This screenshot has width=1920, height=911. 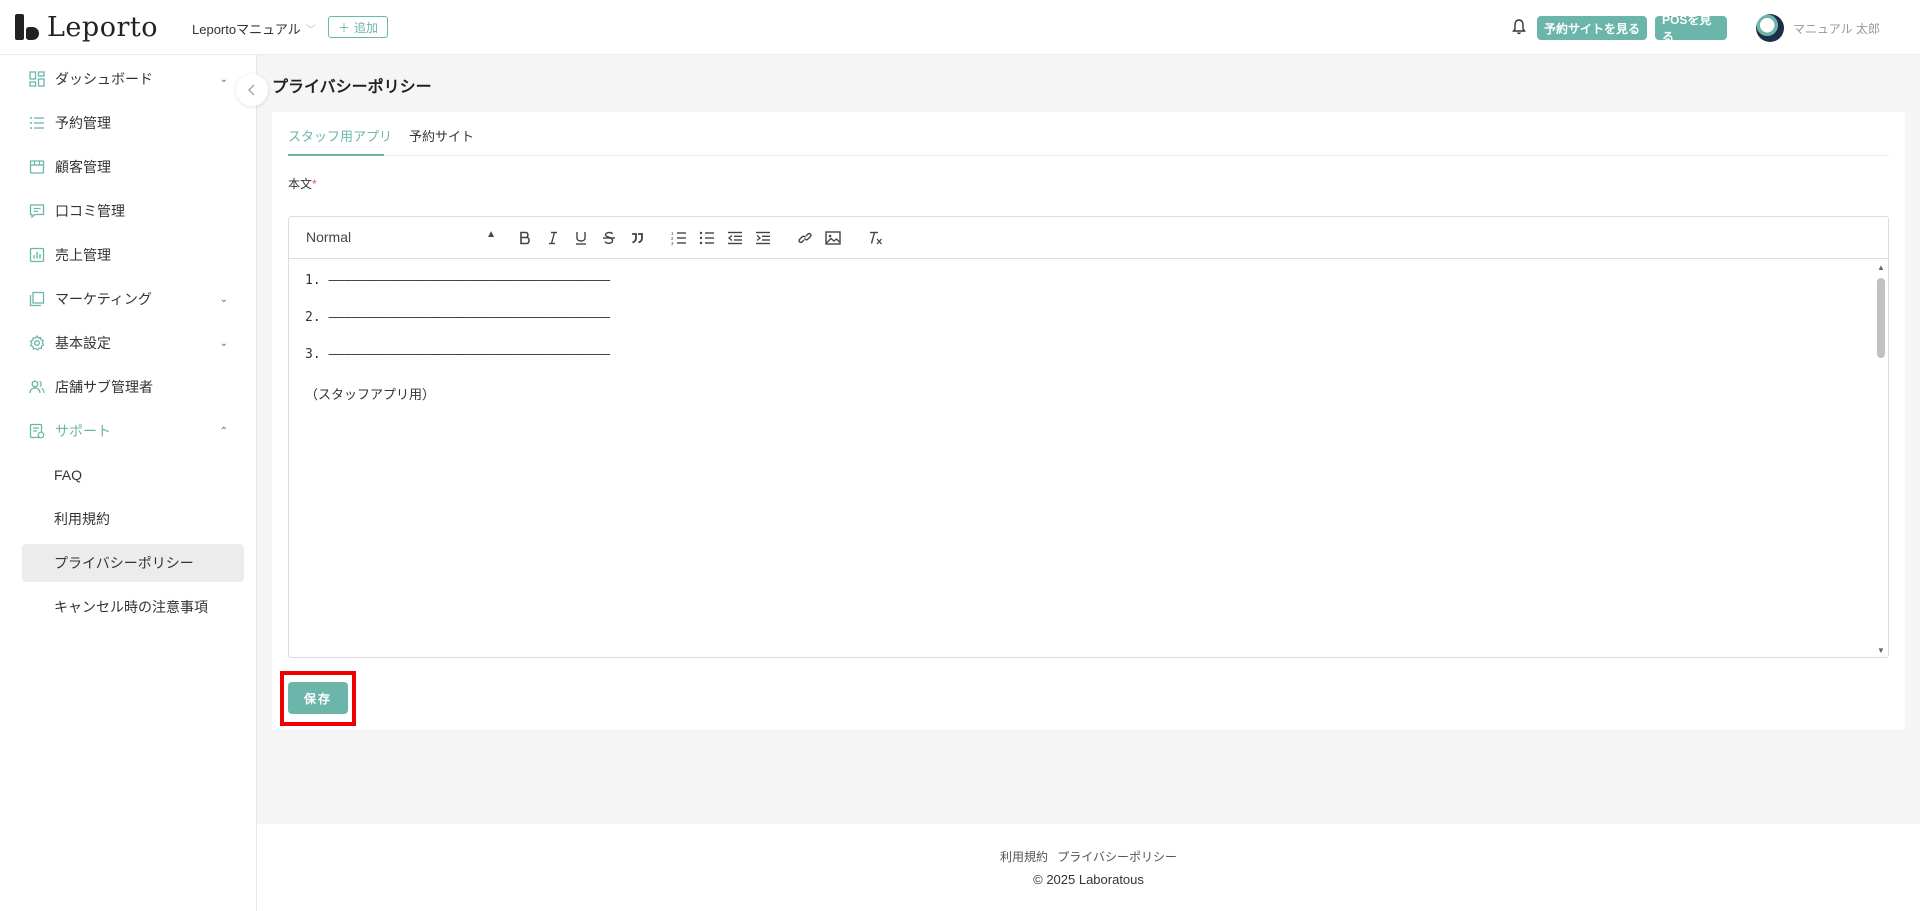 What do you see at coordinates (83, 343) in the screenshot?
I see `sidebar-item-label: 基本設定` at bounding box center [83, 343].